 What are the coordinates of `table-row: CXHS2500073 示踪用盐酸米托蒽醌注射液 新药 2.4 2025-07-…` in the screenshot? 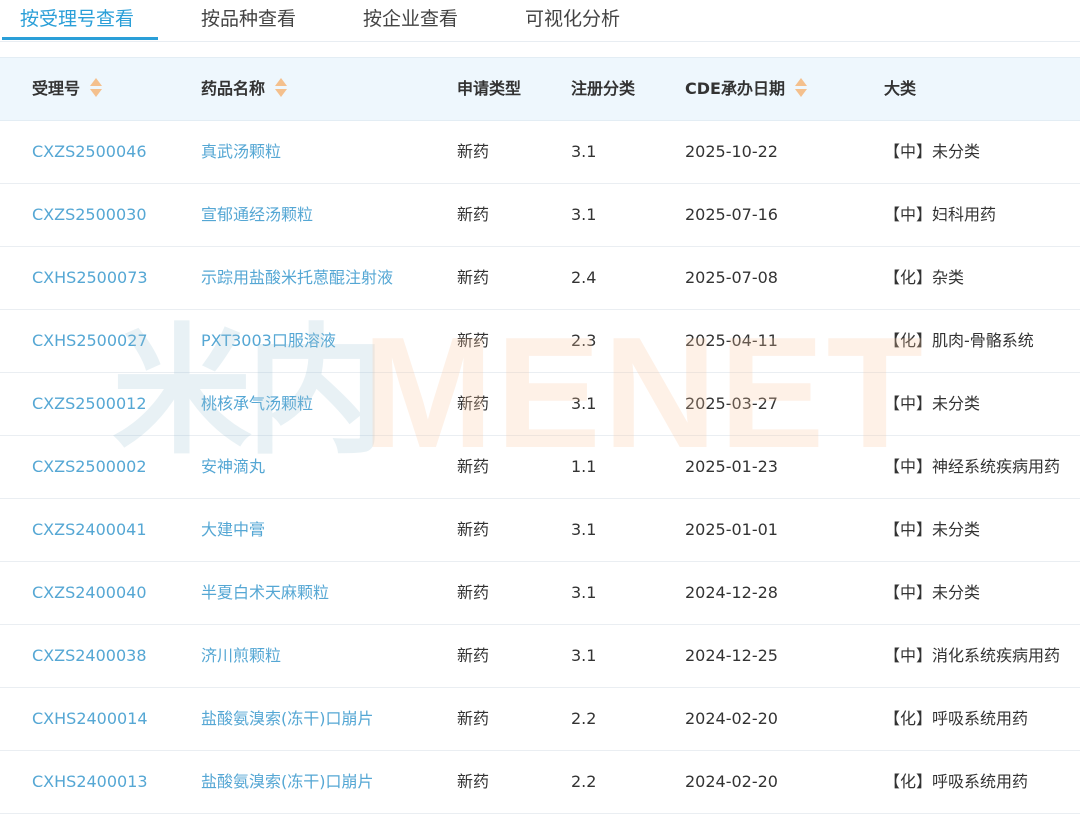 It's located at (540, 278).